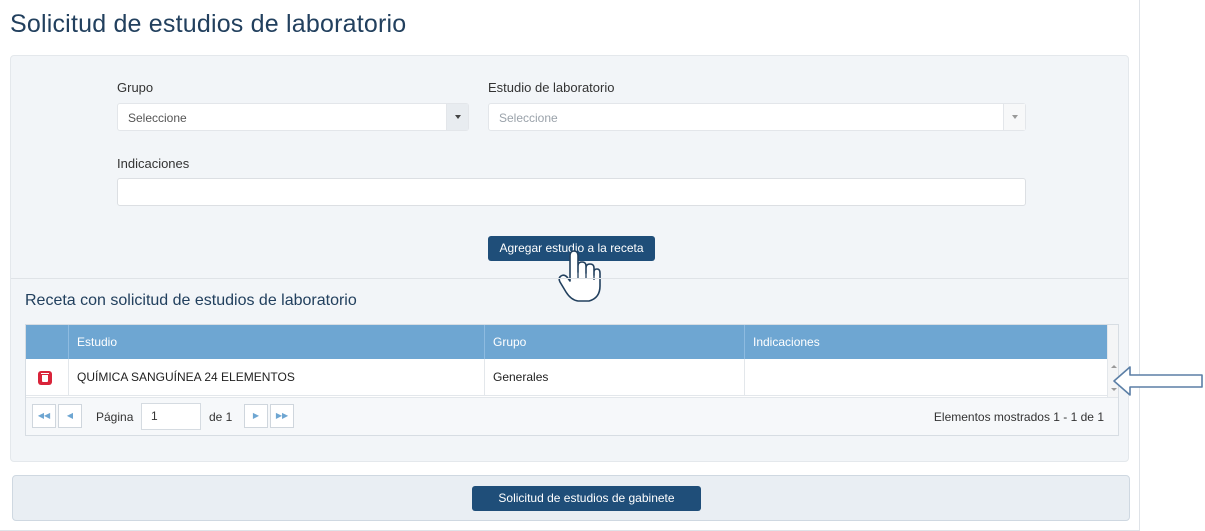  I want to click on next-page-button: ▶, so click(256, 416).